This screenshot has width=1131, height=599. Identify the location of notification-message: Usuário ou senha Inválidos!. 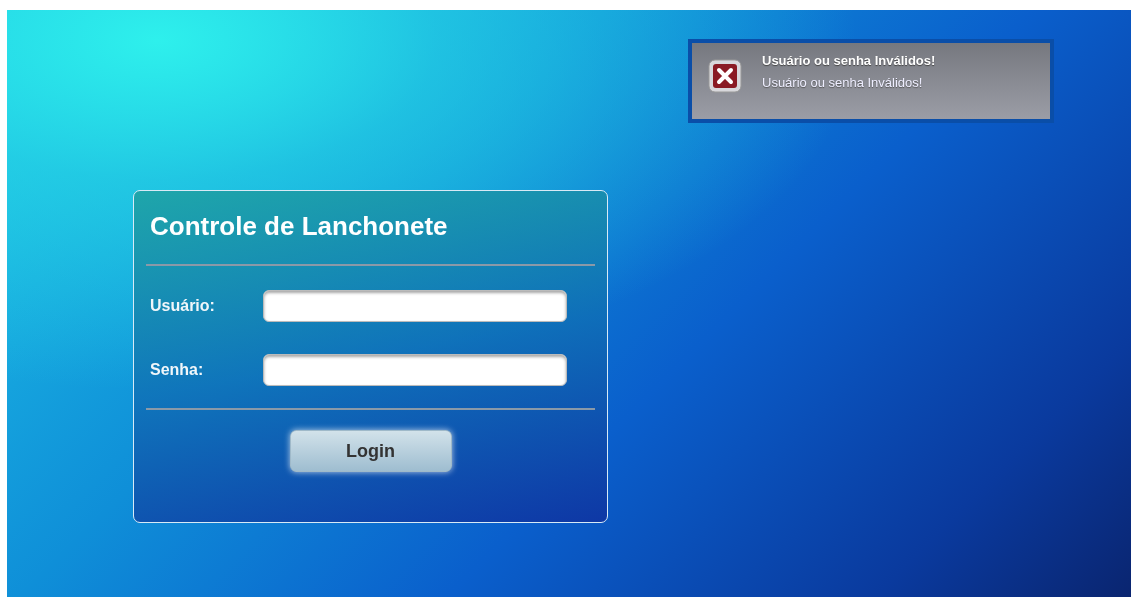
(843, 82).